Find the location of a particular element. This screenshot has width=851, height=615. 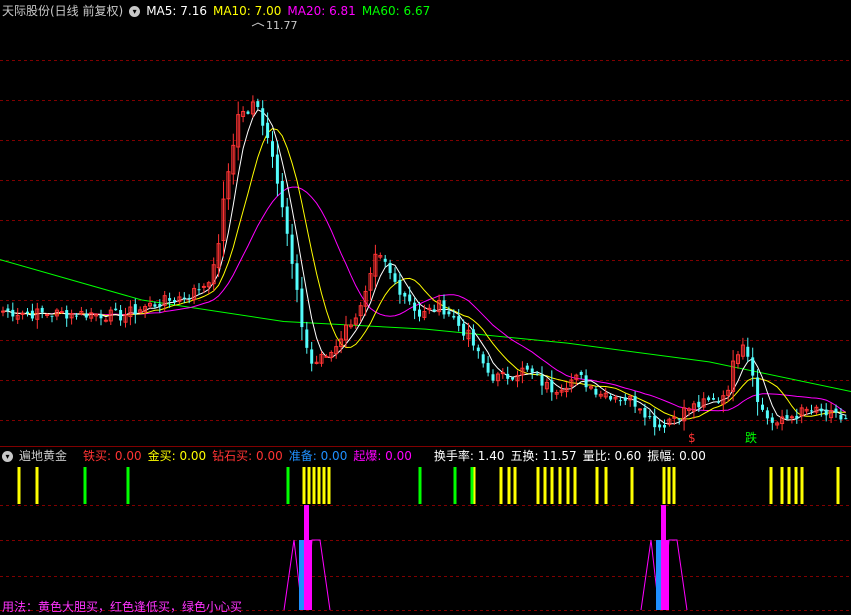

tie-mai-value: 铁买: 0.00 is located at coordinates (112, 456).